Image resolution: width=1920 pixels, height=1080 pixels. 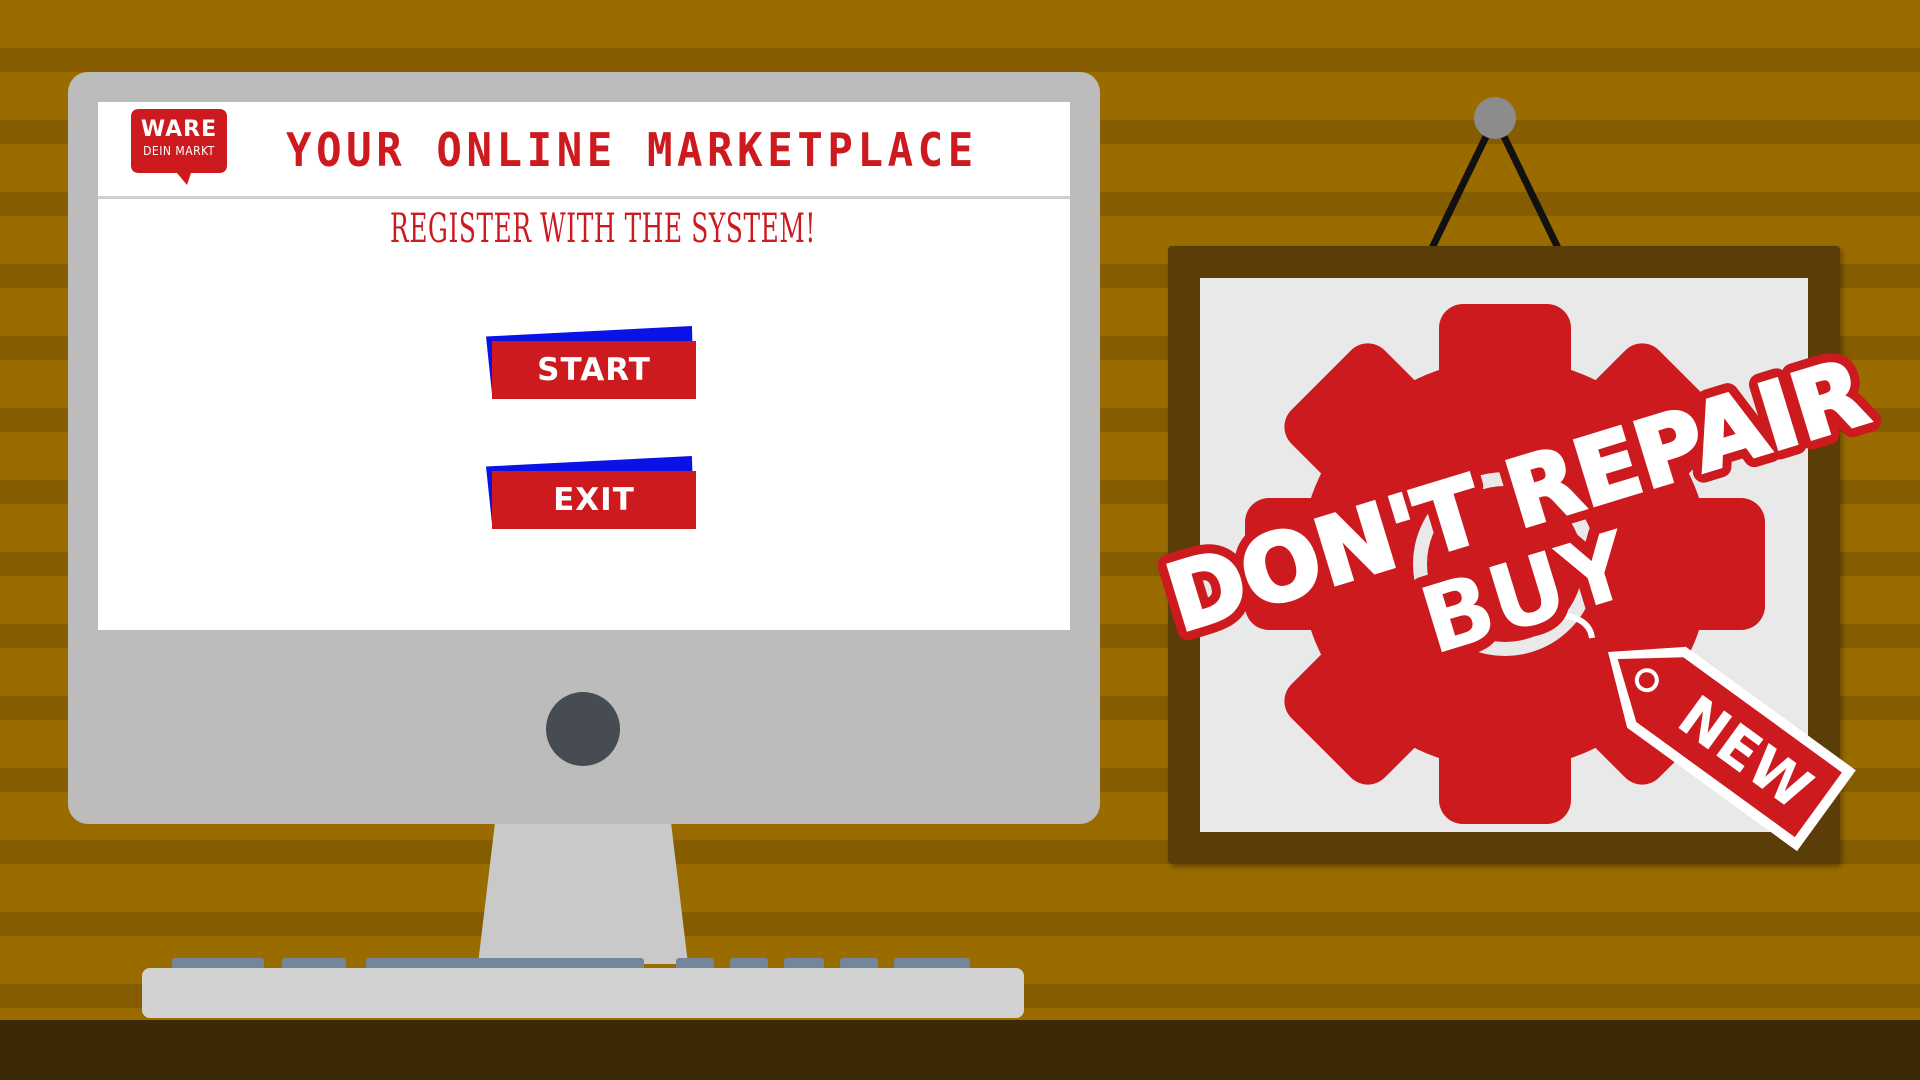 I want to click on start-button: START, so click(x=591, y=362).